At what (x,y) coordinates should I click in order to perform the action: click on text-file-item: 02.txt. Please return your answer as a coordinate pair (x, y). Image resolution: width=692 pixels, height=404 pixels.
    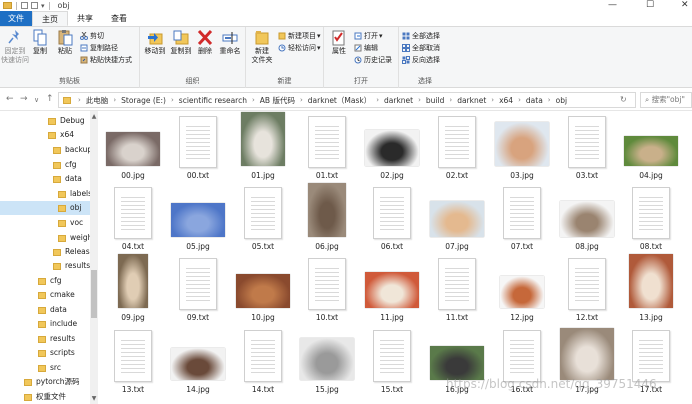
    Looking at the image, I should click on (457, 150).